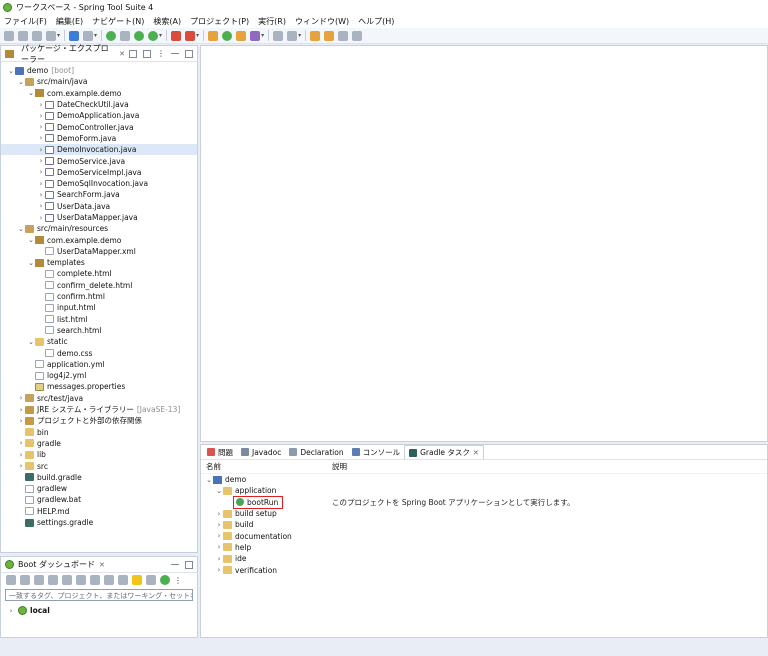  Describe the element at coordinates (99, 522) in the screenshot. I see `tree-item: settings.gradle` at that location.